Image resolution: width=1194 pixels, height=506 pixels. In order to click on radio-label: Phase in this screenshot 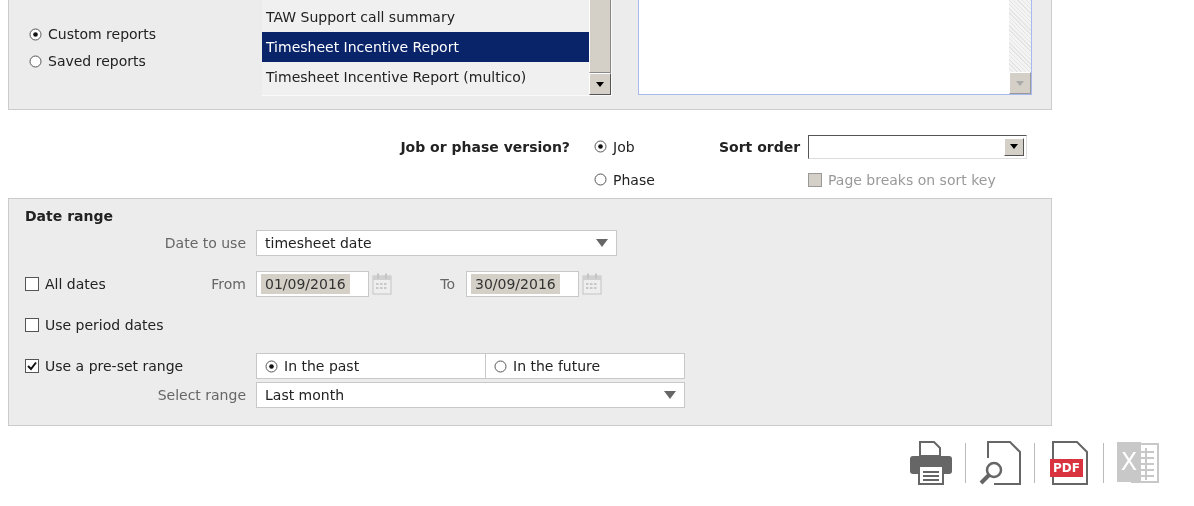, I will do `click(634, 179)`.